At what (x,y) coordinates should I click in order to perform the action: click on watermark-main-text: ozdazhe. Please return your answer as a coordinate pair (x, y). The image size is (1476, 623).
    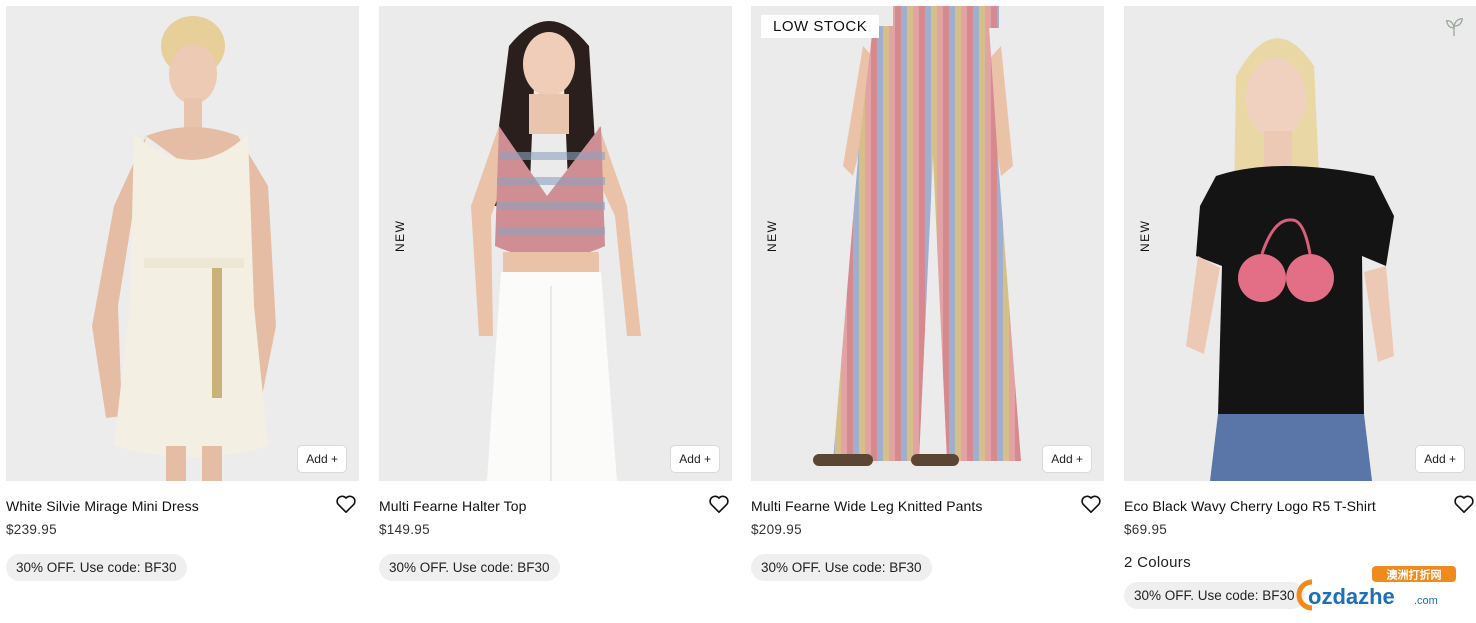
    Looking at the image, I should click on (1351, 596).